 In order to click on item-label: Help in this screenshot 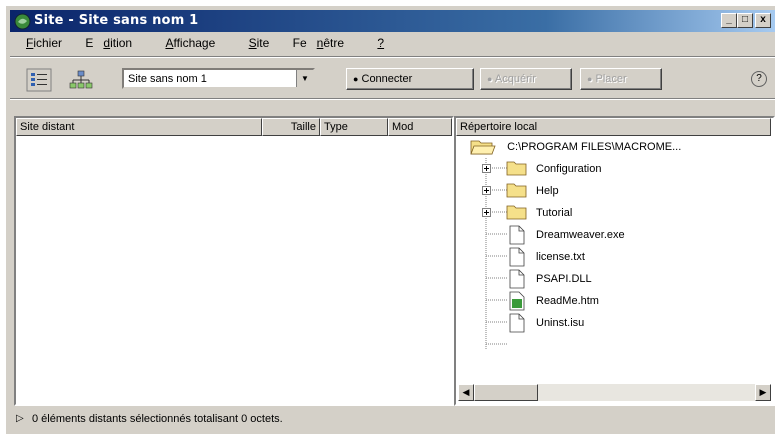, I will do `click(547, 191)`.